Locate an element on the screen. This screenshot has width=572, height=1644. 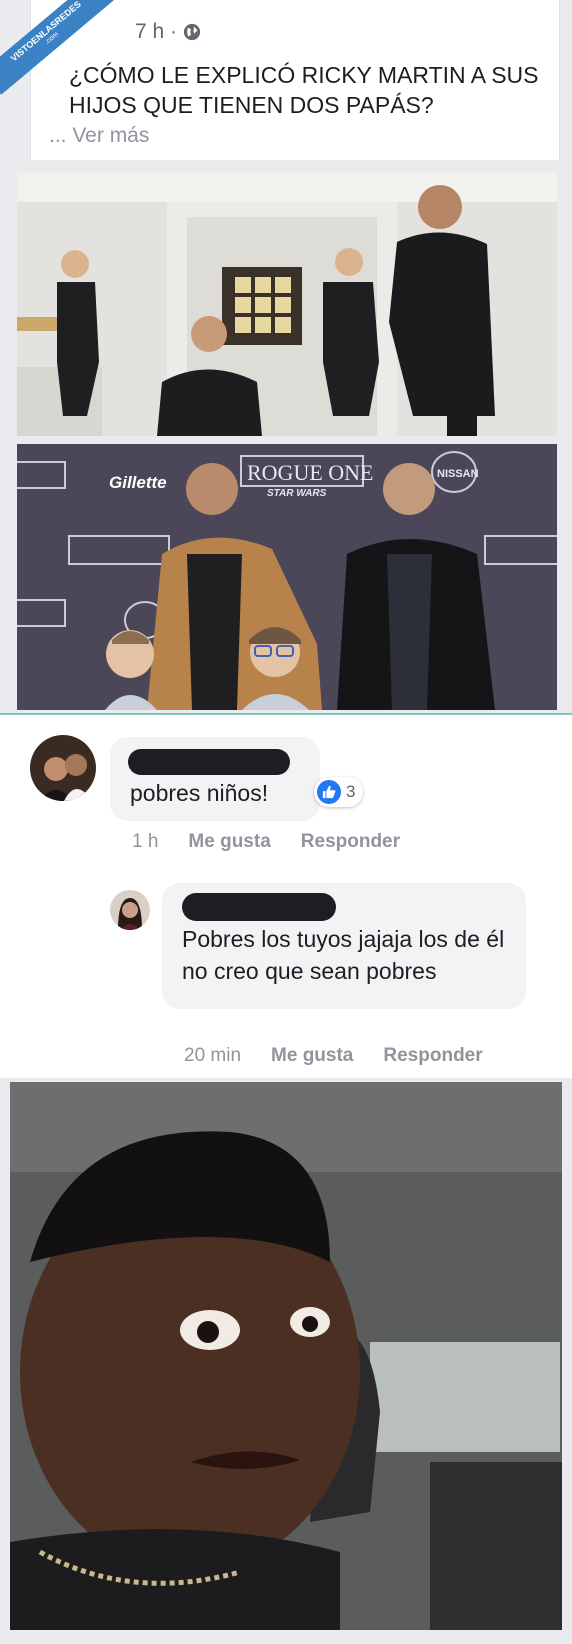
nissan-logo: NISSAN is located at coordinates (458, 474).